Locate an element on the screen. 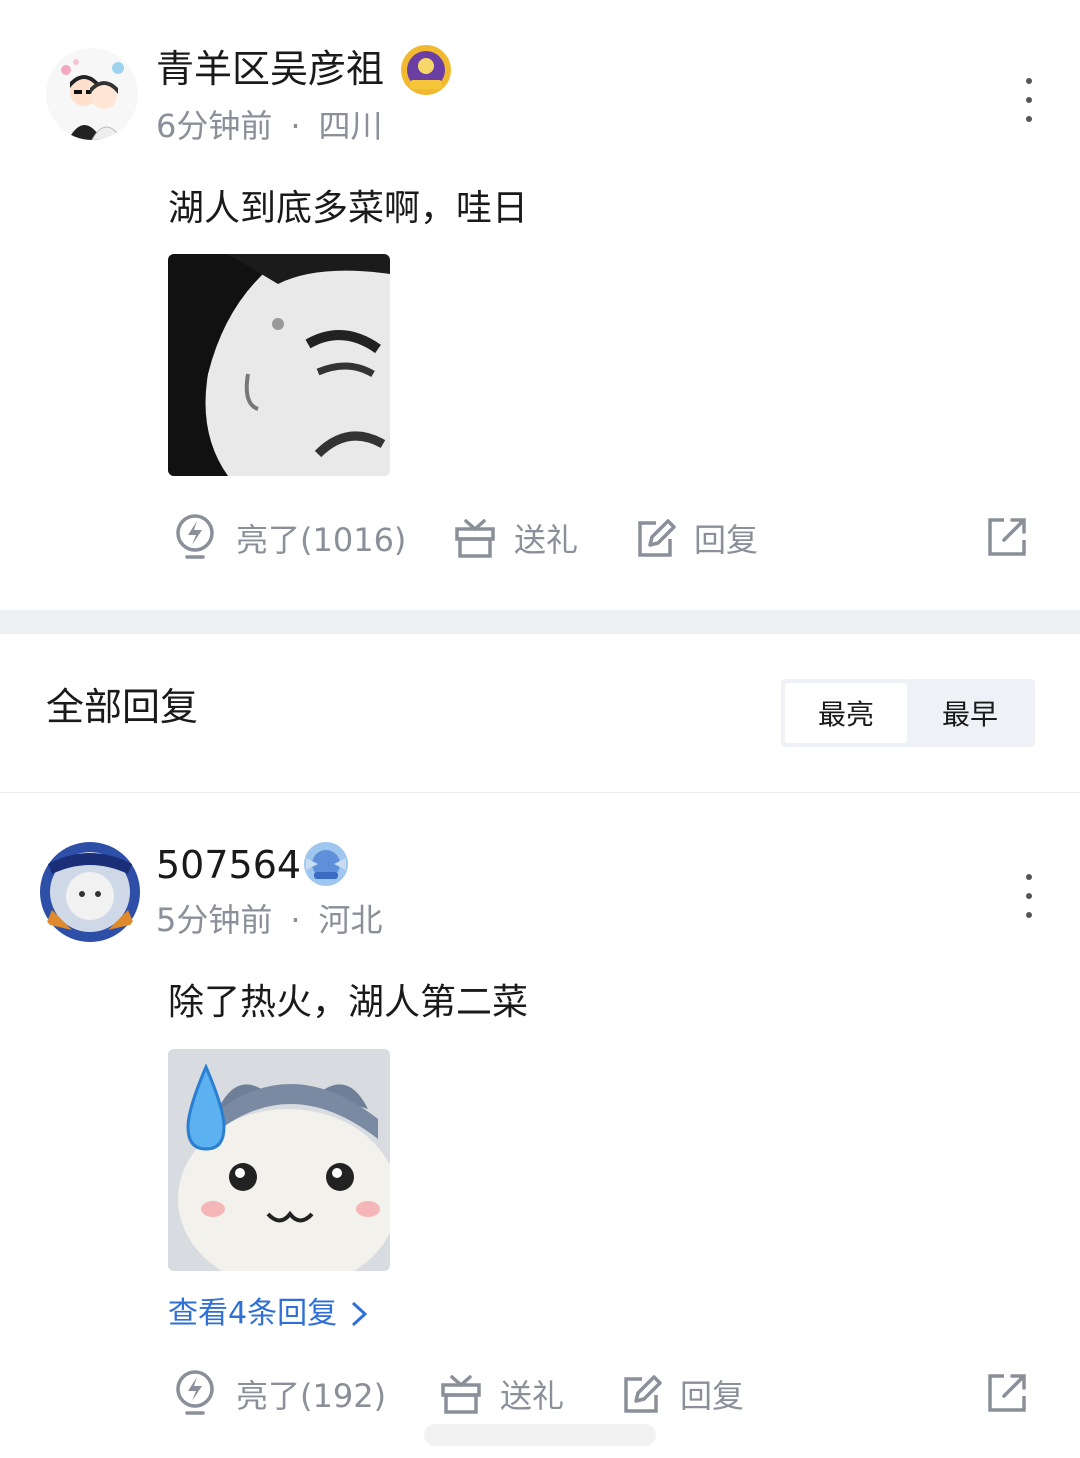 This screenshot has height=1458, width=1080. section-divider is located at coordinates (540, 622).